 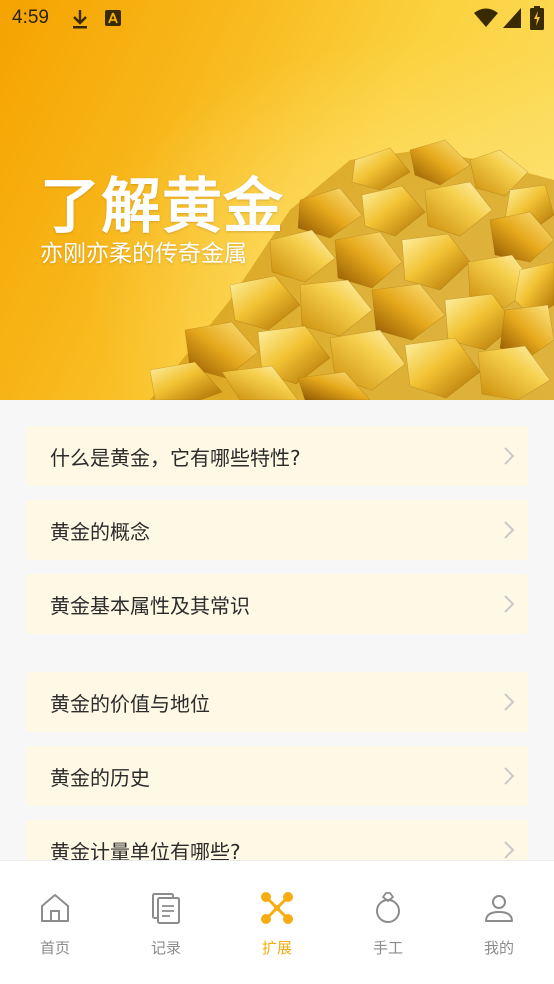 What do you see at coordinates (512, 18) in the screenshot?
I see `signal-icon` at bounding box center [512, 18].